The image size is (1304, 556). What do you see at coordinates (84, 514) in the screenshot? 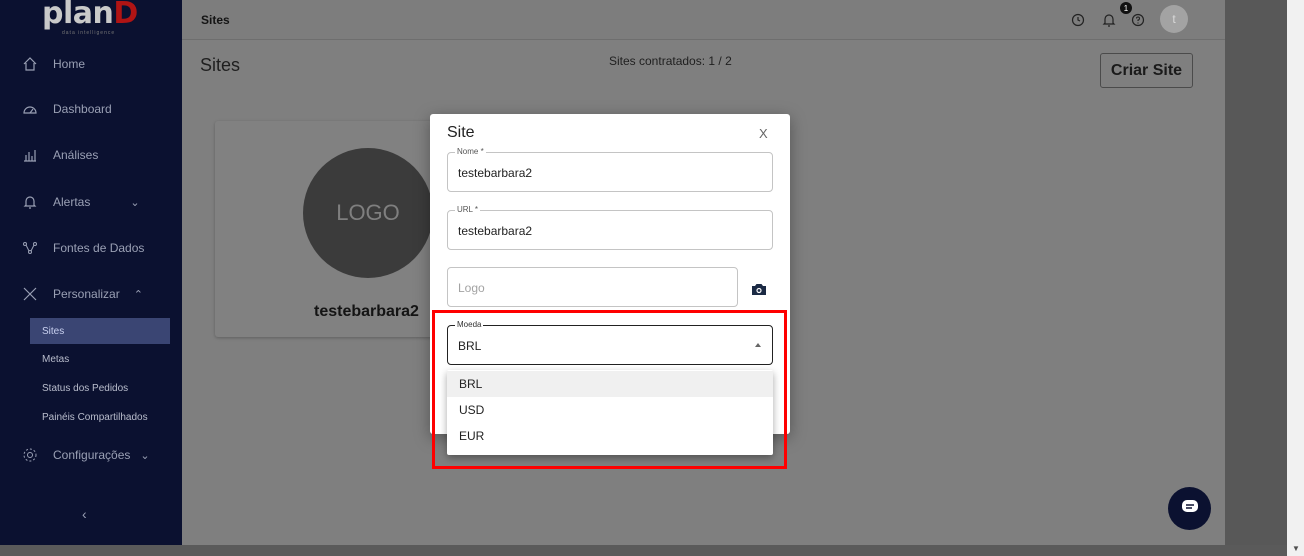
I see `collapse-sidebar-button: ‹` at bounding box center [84, 514].